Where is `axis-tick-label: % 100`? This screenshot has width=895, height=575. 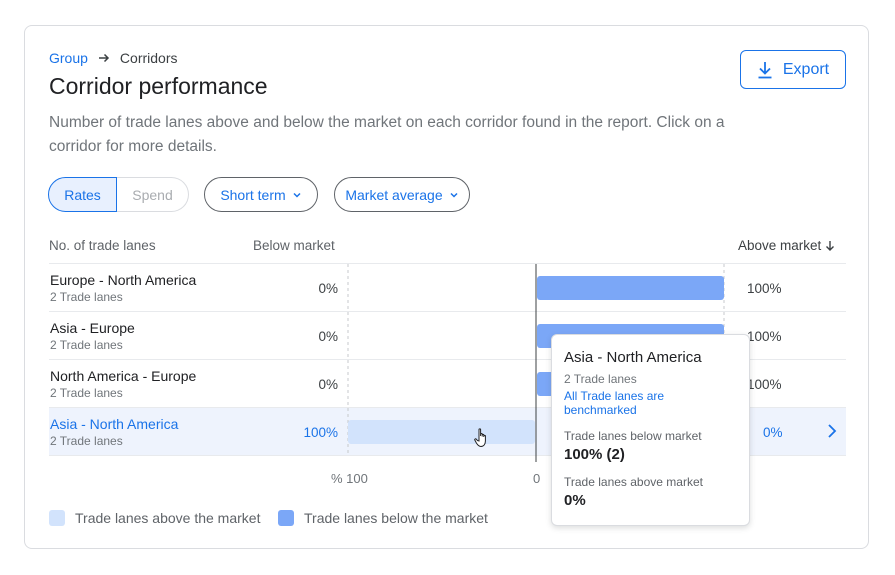
axis-tick-label: % 100 is located at coordinates (349, 478).